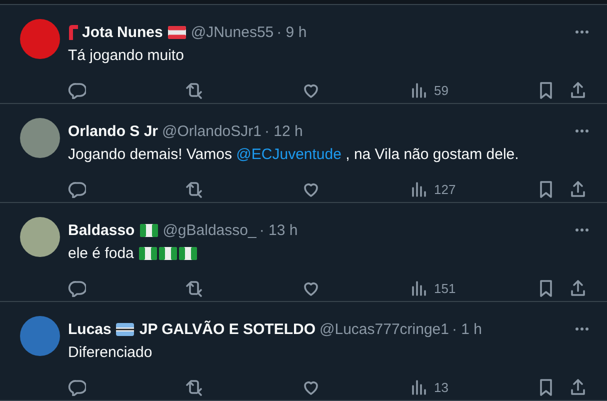  What do you see at coordinates (73, 32) in the screenshot?
I see `logo-icon` at bounding box center [73, 32].